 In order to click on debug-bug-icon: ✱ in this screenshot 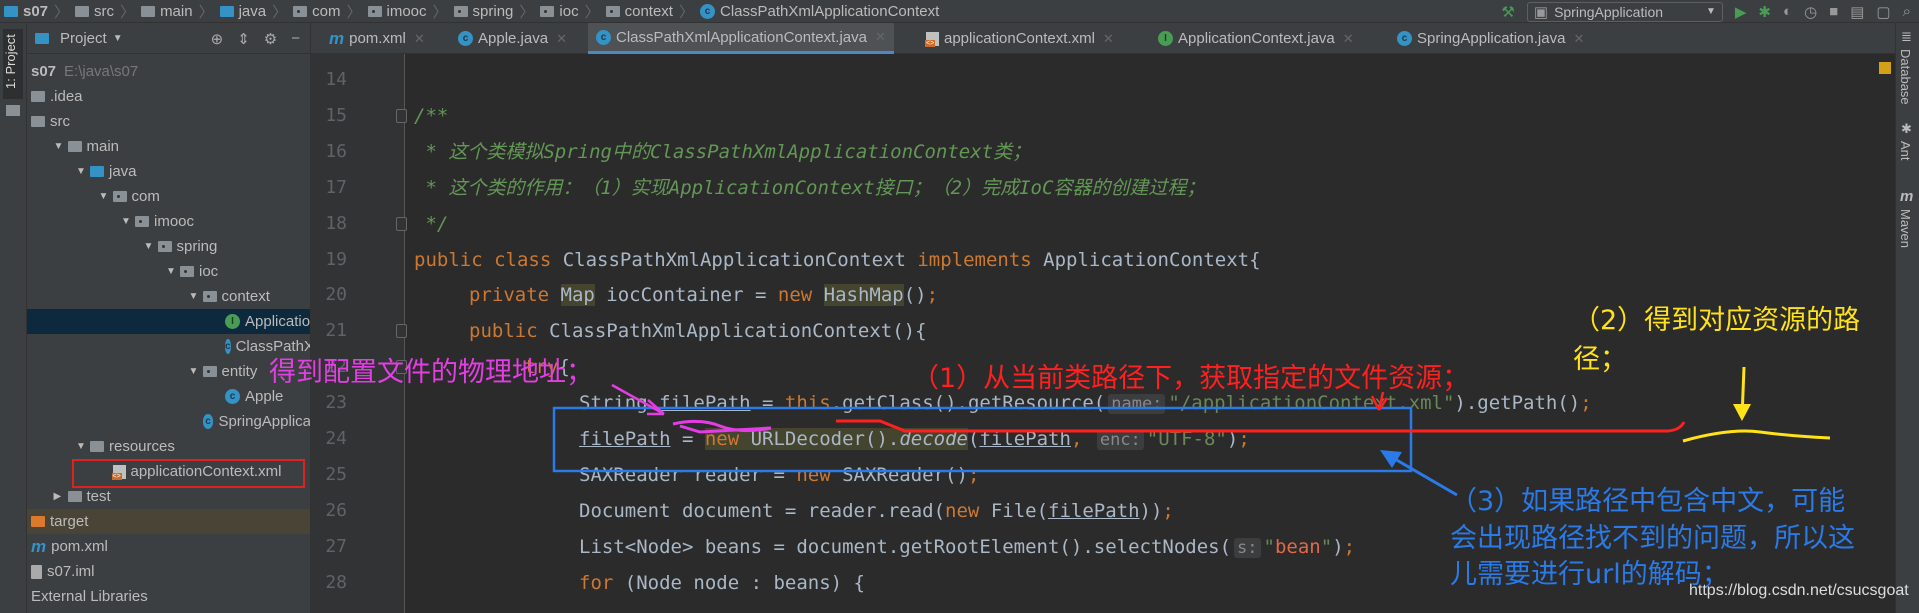, I will do `click(1764, 12)`.